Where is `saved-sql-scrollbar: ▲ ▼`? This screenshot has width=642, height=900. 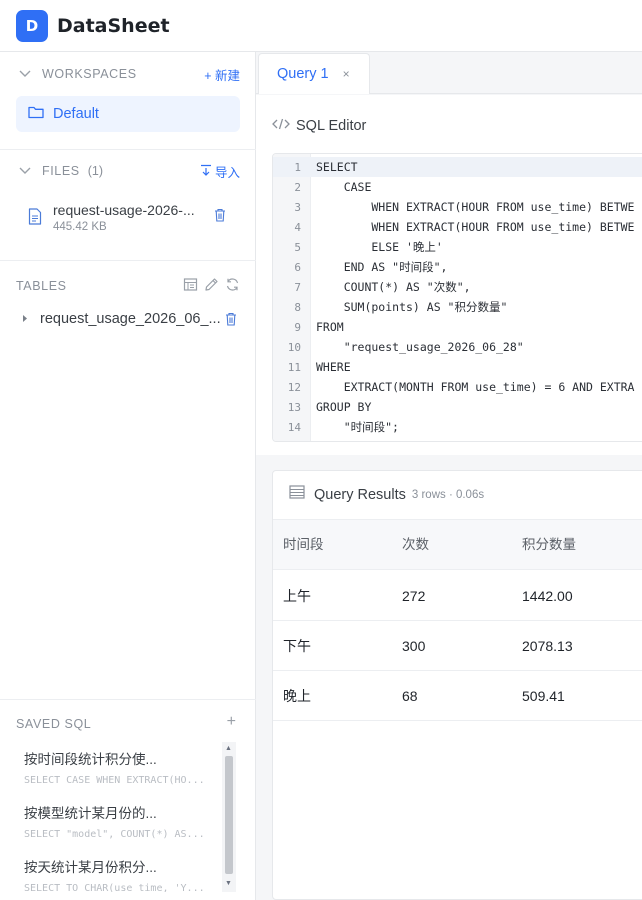 saved-sql-scrollbar: ▲ ▼ is located at coordinates (229, 817).